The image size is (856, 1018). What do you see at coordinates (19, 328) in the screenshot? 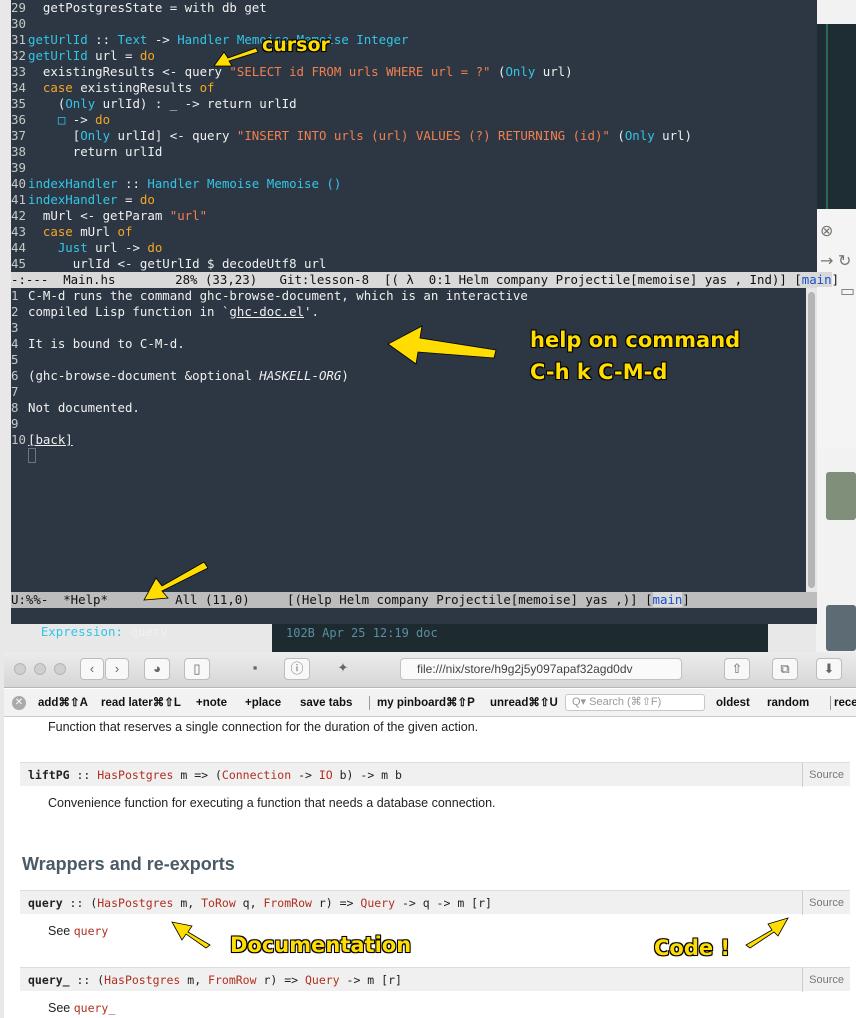
I see `help-line: 3` at bounding box center [19, 328].